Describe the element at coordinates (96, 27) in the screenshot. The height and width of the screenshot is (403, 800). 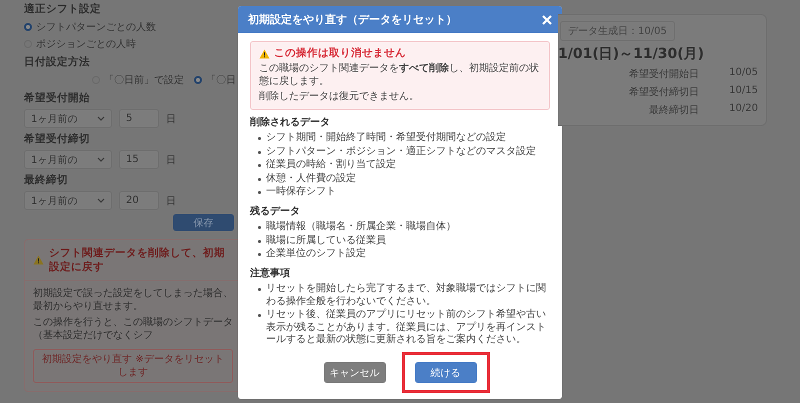
I see `radio-label: シフトパターンごとの人数` at that location.